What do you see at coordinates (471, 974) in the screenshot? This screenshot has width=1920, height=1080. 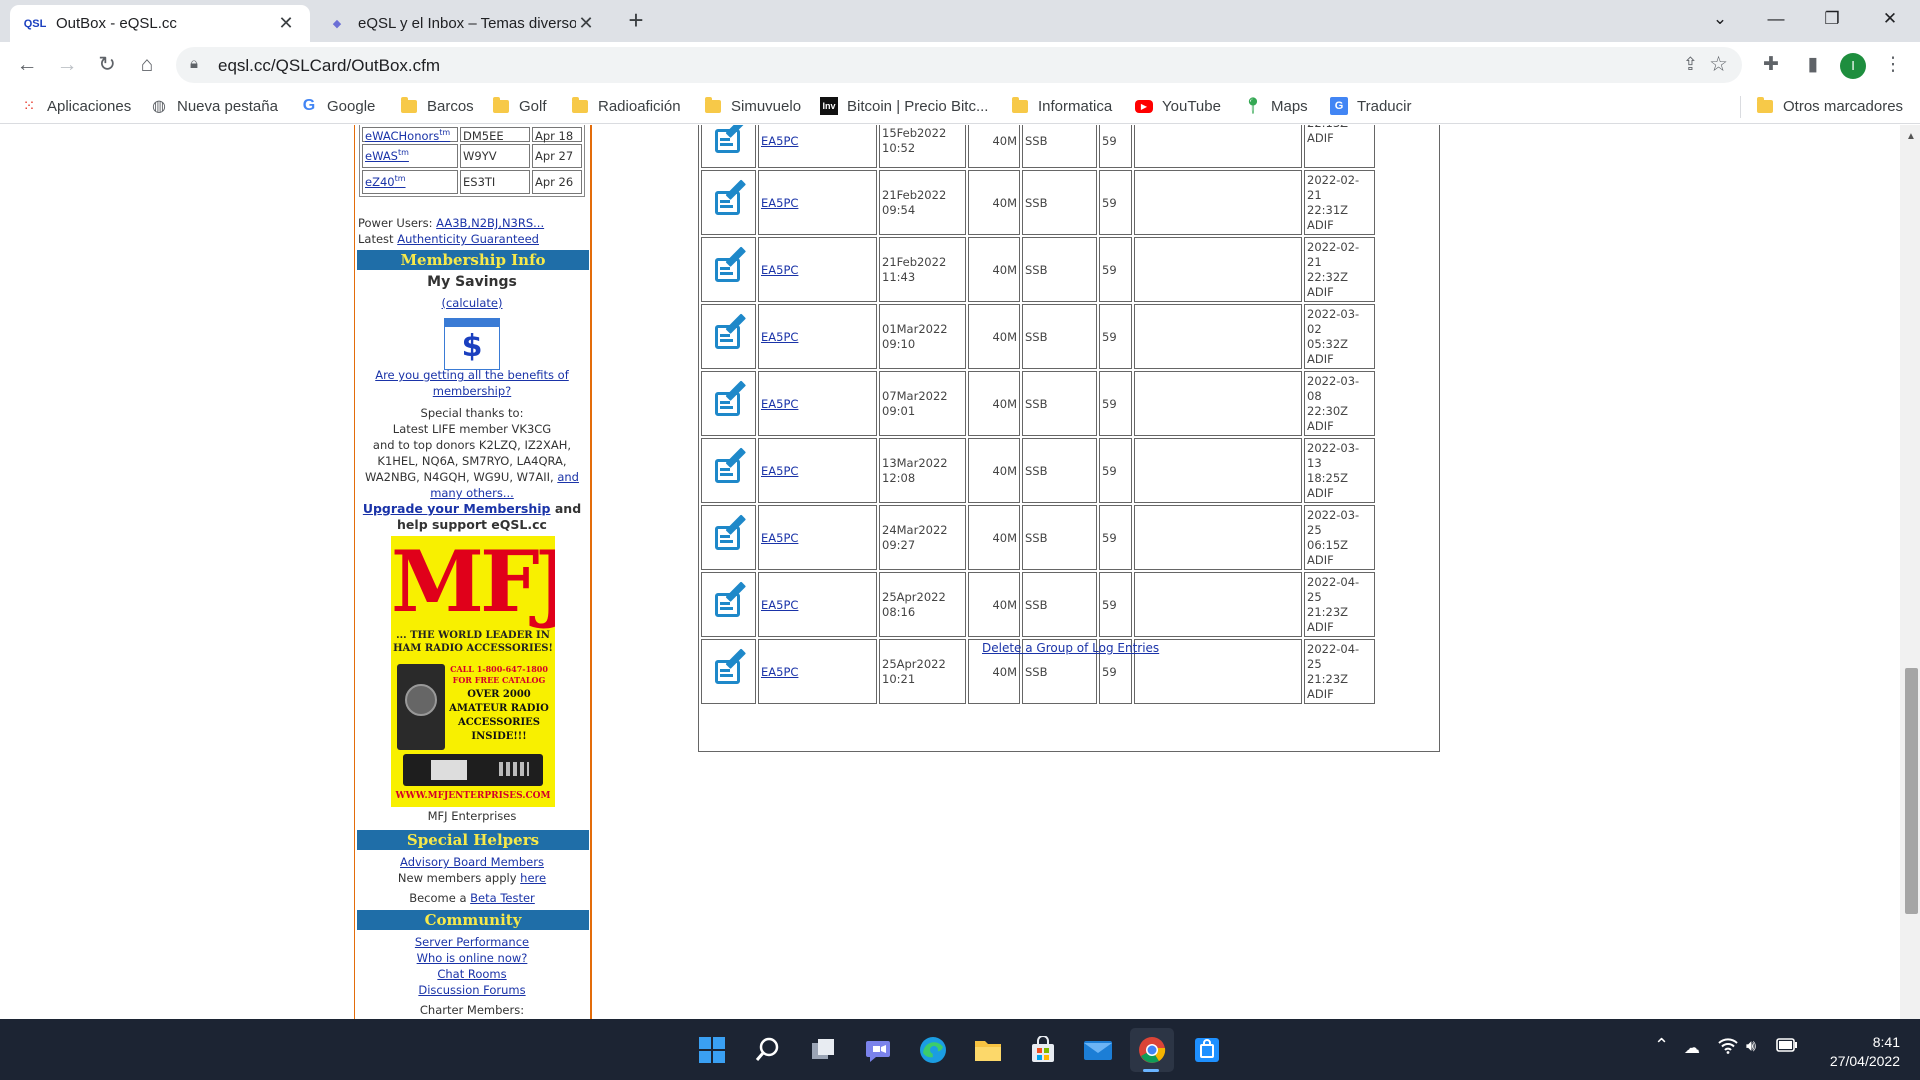 I see `chat-rooms-link: Chat Rooms` at bounding box center [471, 974].